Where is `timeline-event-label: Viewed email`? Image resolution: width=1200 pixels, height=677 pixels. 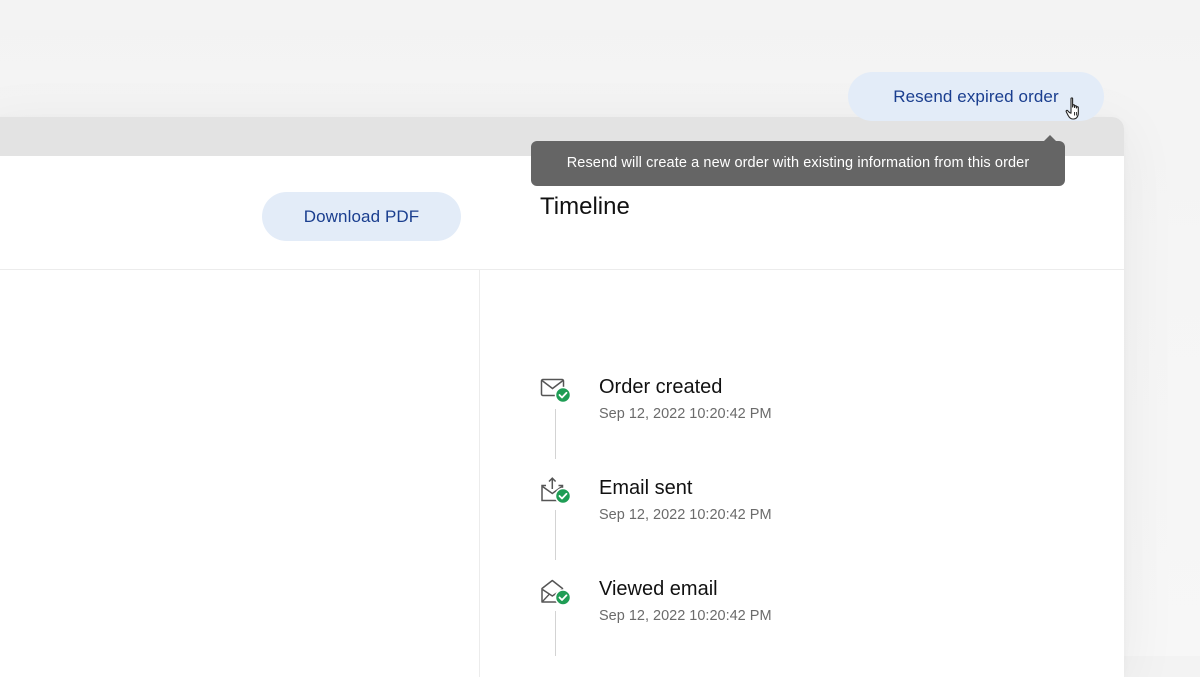
timeline-event-label: Viewed email is located at coordinates (658, 589).